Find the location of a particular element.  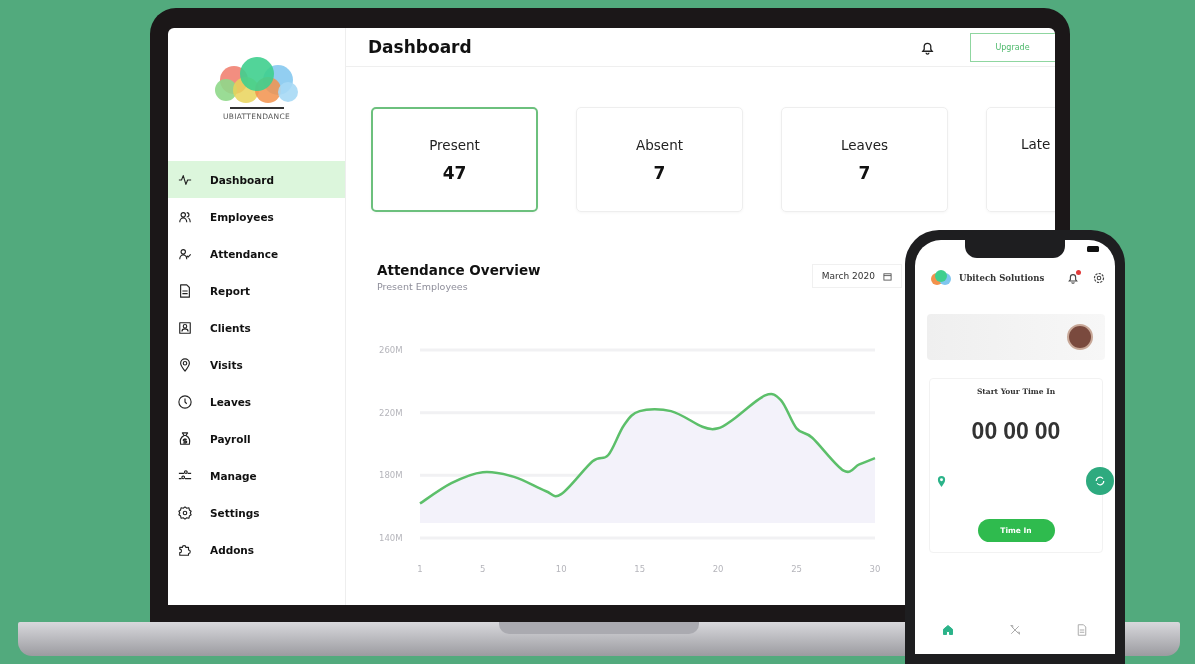

y-axis-label: 140M is located at coordinates (391, 538).